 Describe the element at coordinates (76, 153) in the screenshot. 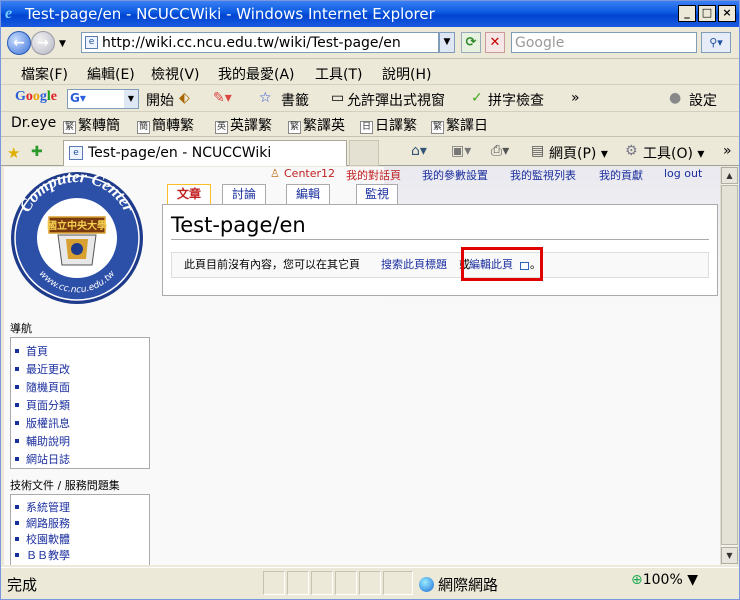

I see `page-icon: e` at that location.